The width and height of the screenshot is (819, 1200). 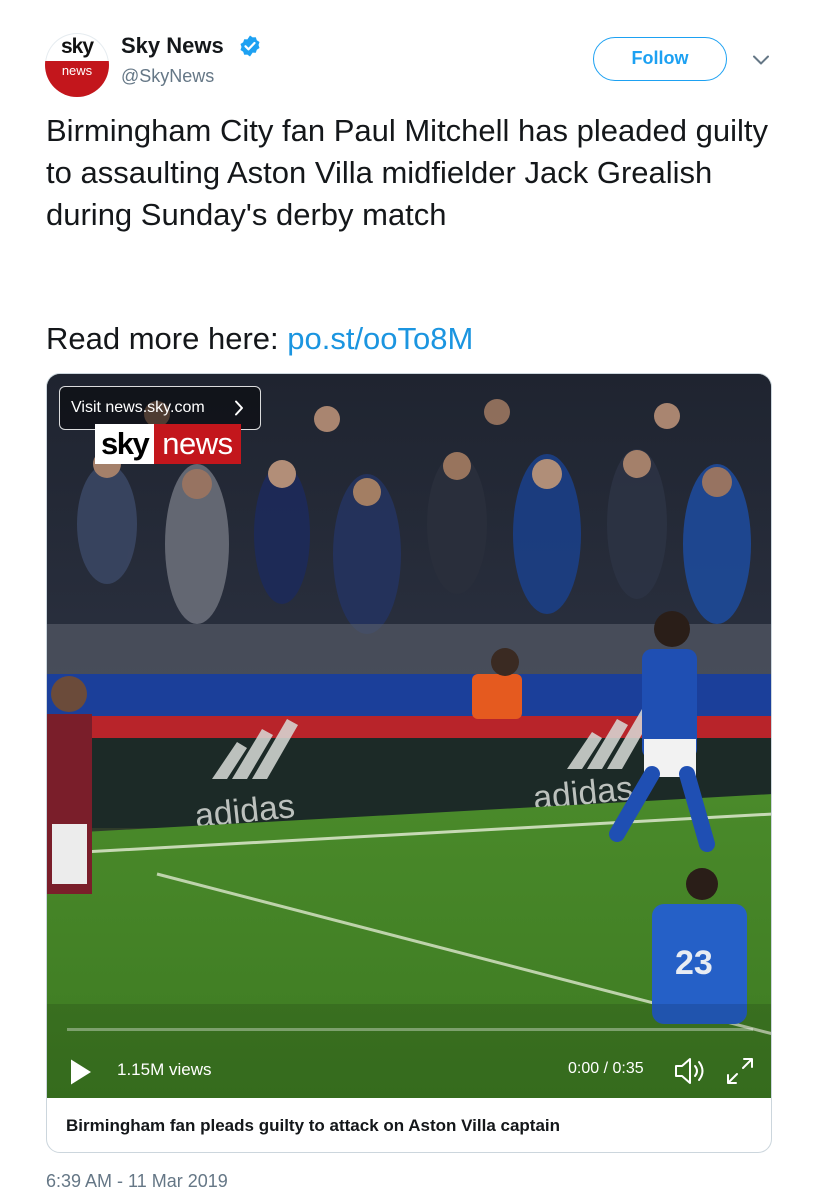 I want to click on display-name: Sky News, so click(x=172, y=46).